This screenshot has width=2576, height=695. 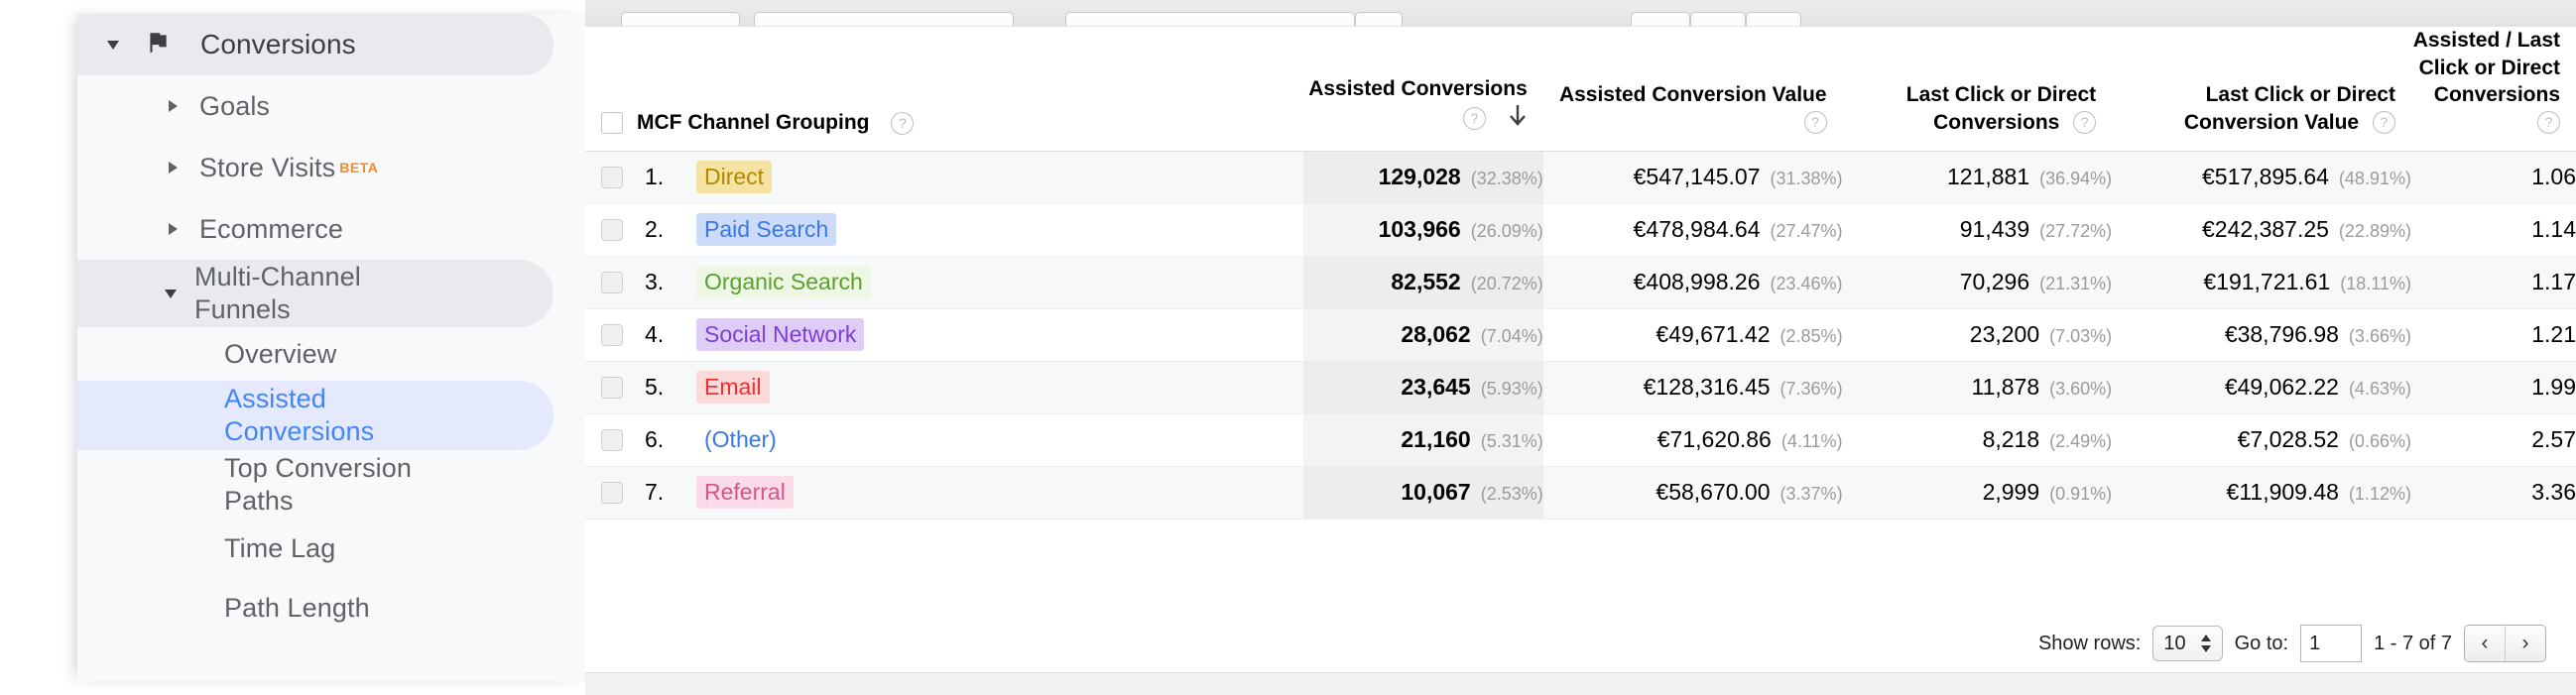 I want to click on stepper-arrows-icon, so click(x=2206, y=644).